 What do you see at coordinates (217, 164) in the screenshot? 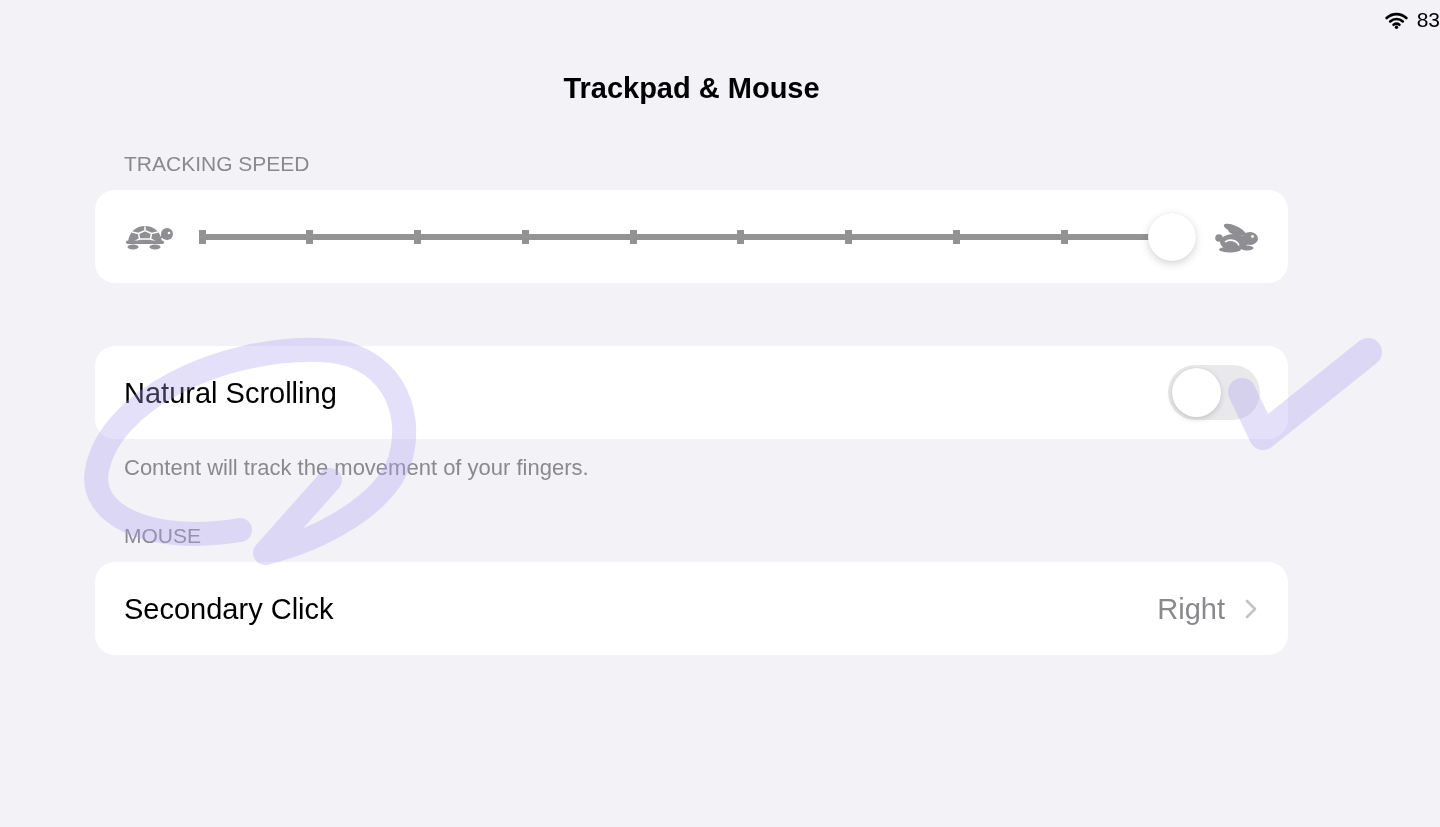
I see `section-header: TRACKING SPEED` at bounding box center [217, 164].